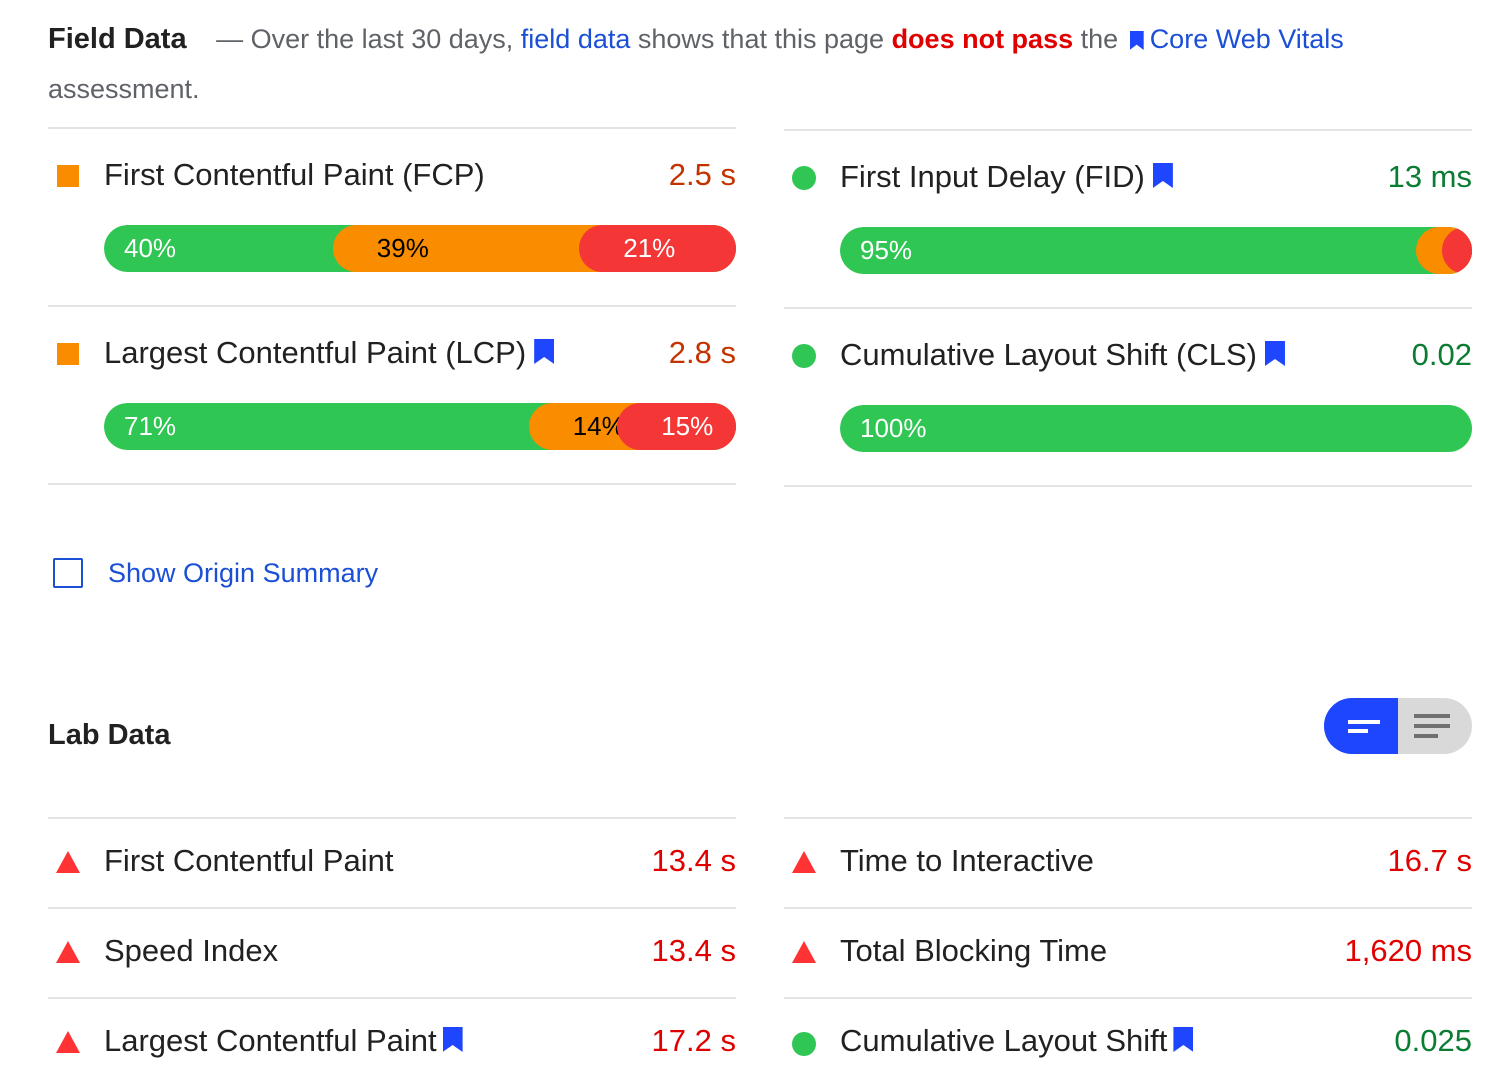  What do you see at coordinates (243, 573) in the screenshot?
I see `origin-summary-label: Show Origin Summary` at bounding box center [243, 573].